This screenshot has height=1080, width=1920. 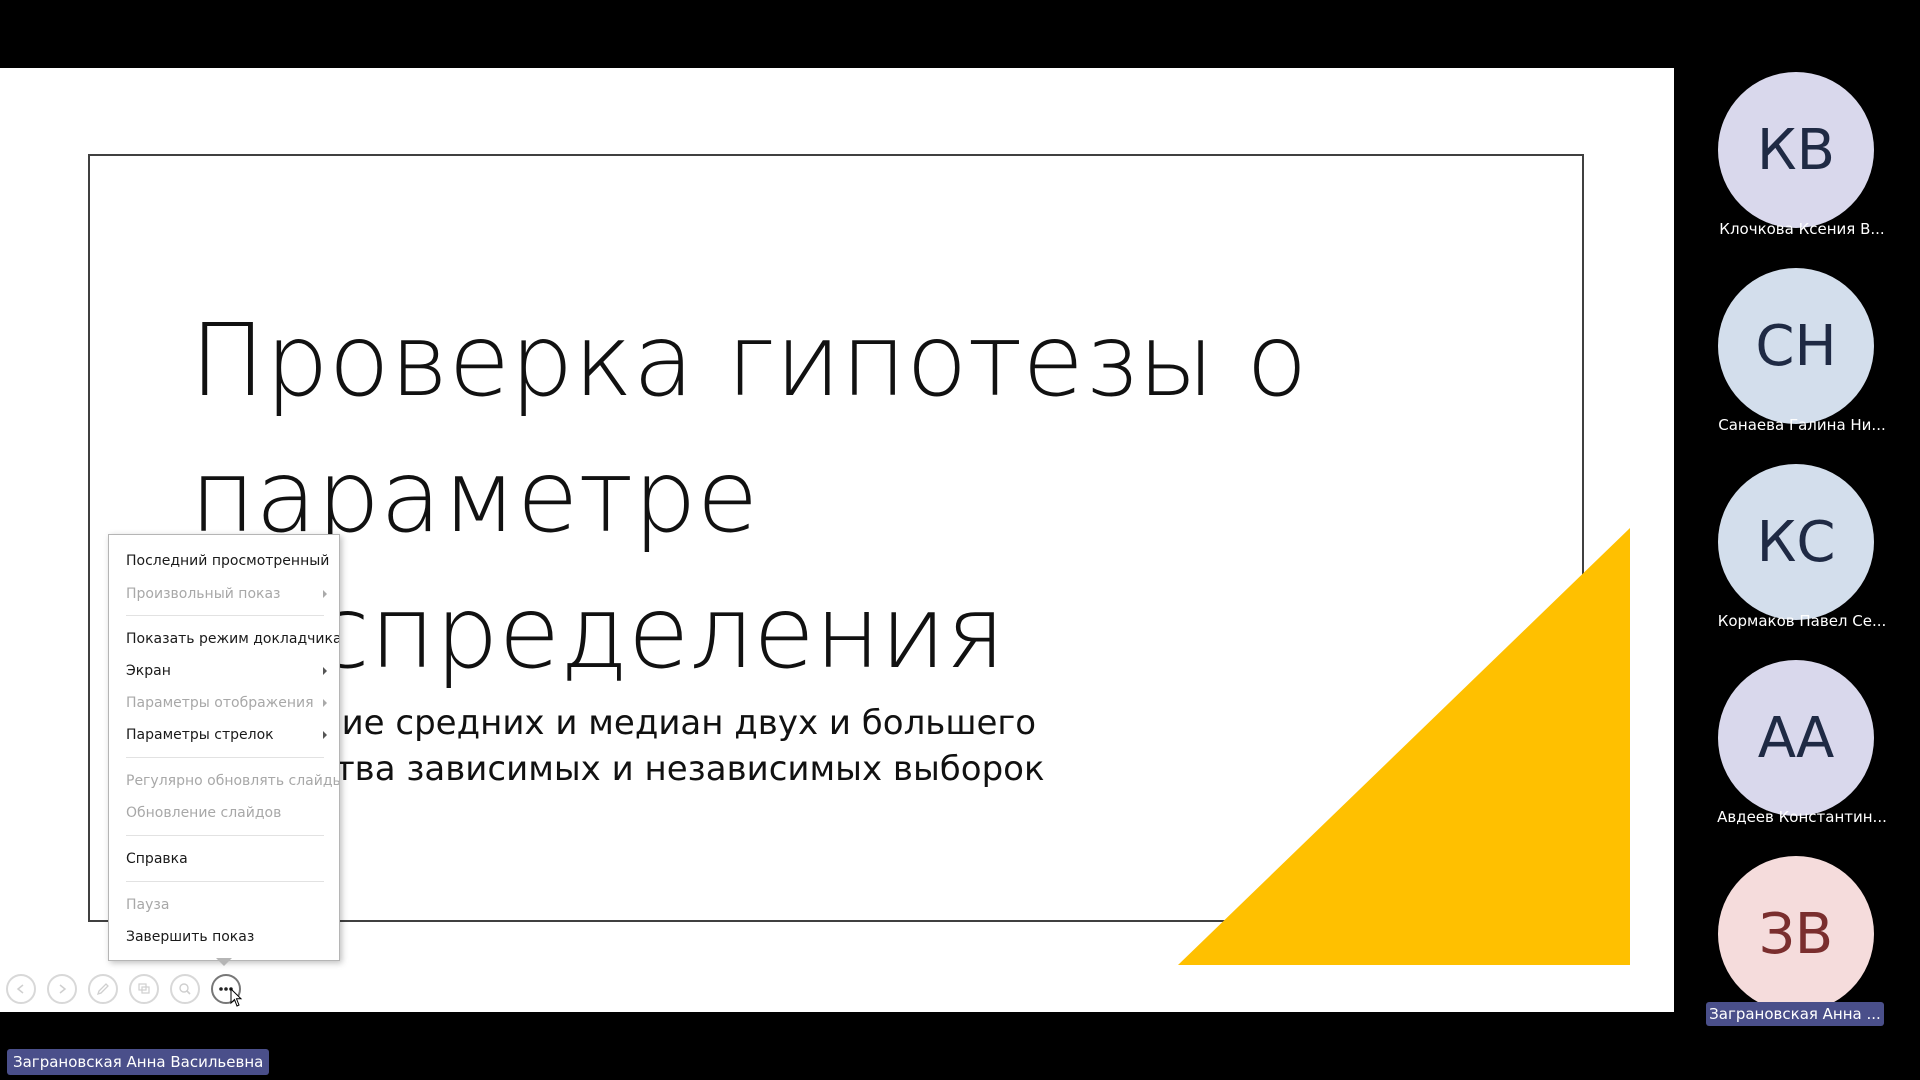 What do you see at coordinates (190, 937) in the screenshot?
I see `menu-item-label: Завершить показ` at bounding box center [190, 937].